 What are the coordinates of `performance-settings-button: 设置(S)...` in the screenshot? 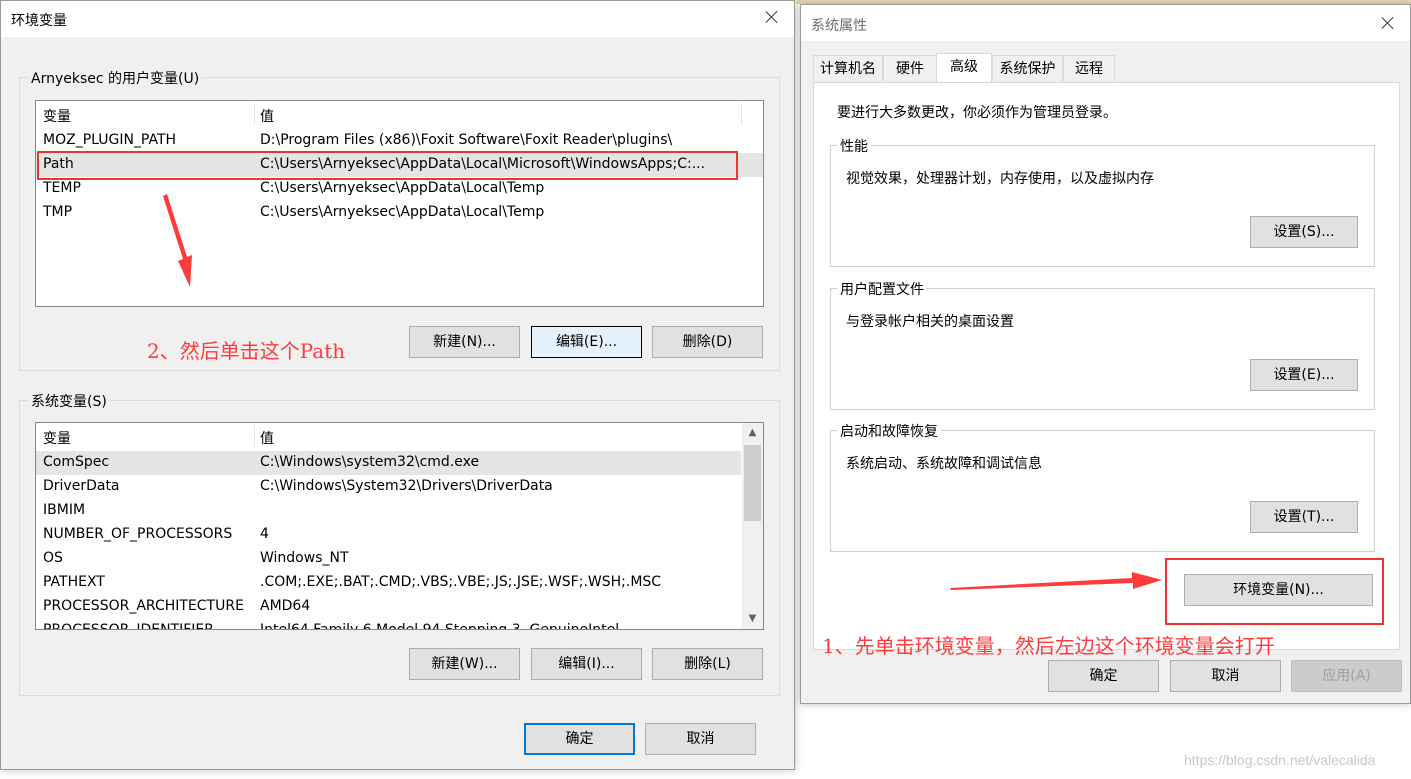 It's located at (1304, 232).